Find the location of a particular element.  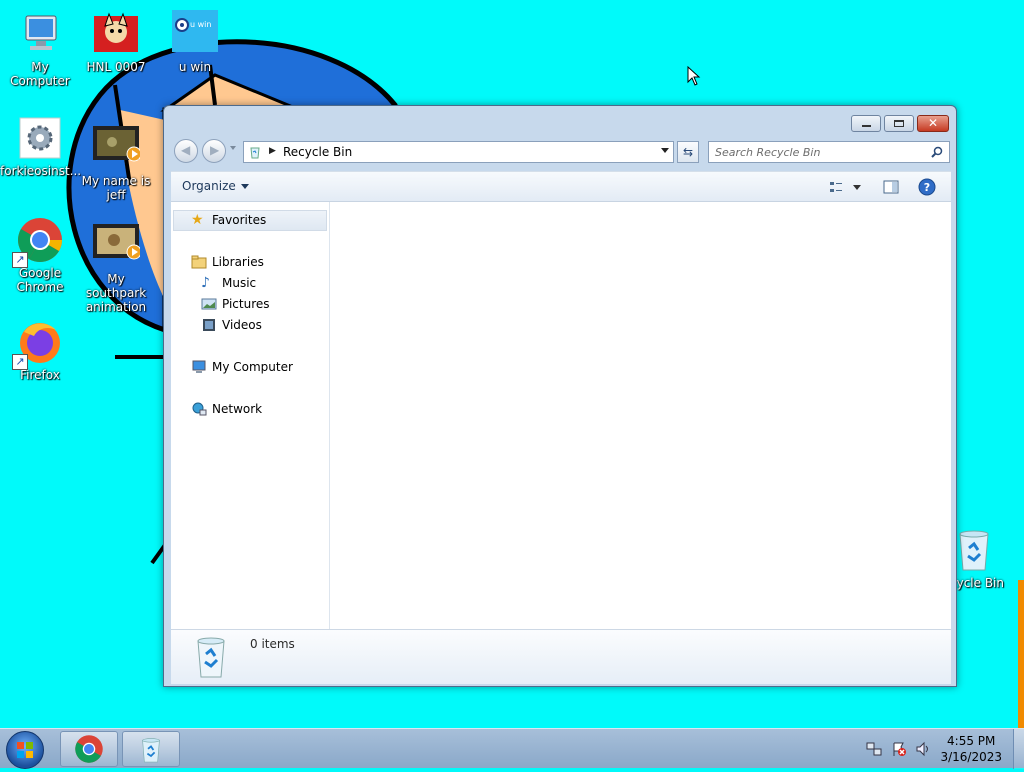

forward-button: ▶ is located at coordinates (214, 151).